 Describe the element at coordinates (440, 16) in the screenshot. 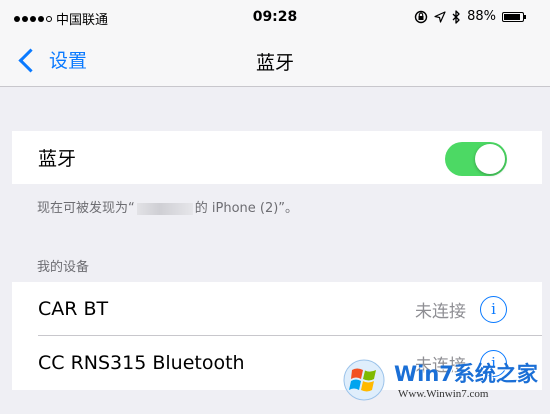

I see `location-icon` at that location.